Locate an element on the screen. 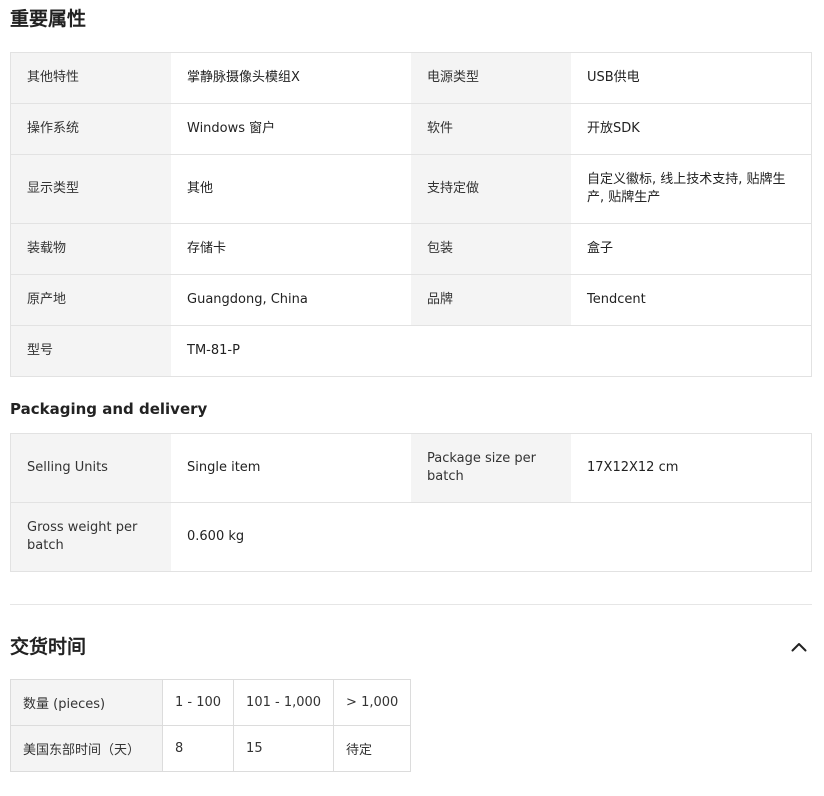  attribute-key: 电源类型 is located at coordinates (491, 78).